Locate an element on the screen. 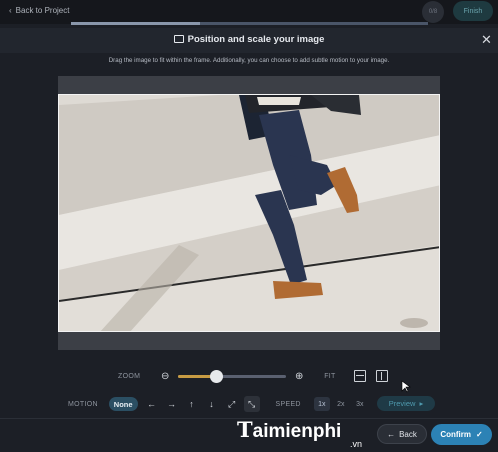 The width and height of the screenshot is (498, 452). chevron-left-icon: ‹ is located at coordinates (10, 10).